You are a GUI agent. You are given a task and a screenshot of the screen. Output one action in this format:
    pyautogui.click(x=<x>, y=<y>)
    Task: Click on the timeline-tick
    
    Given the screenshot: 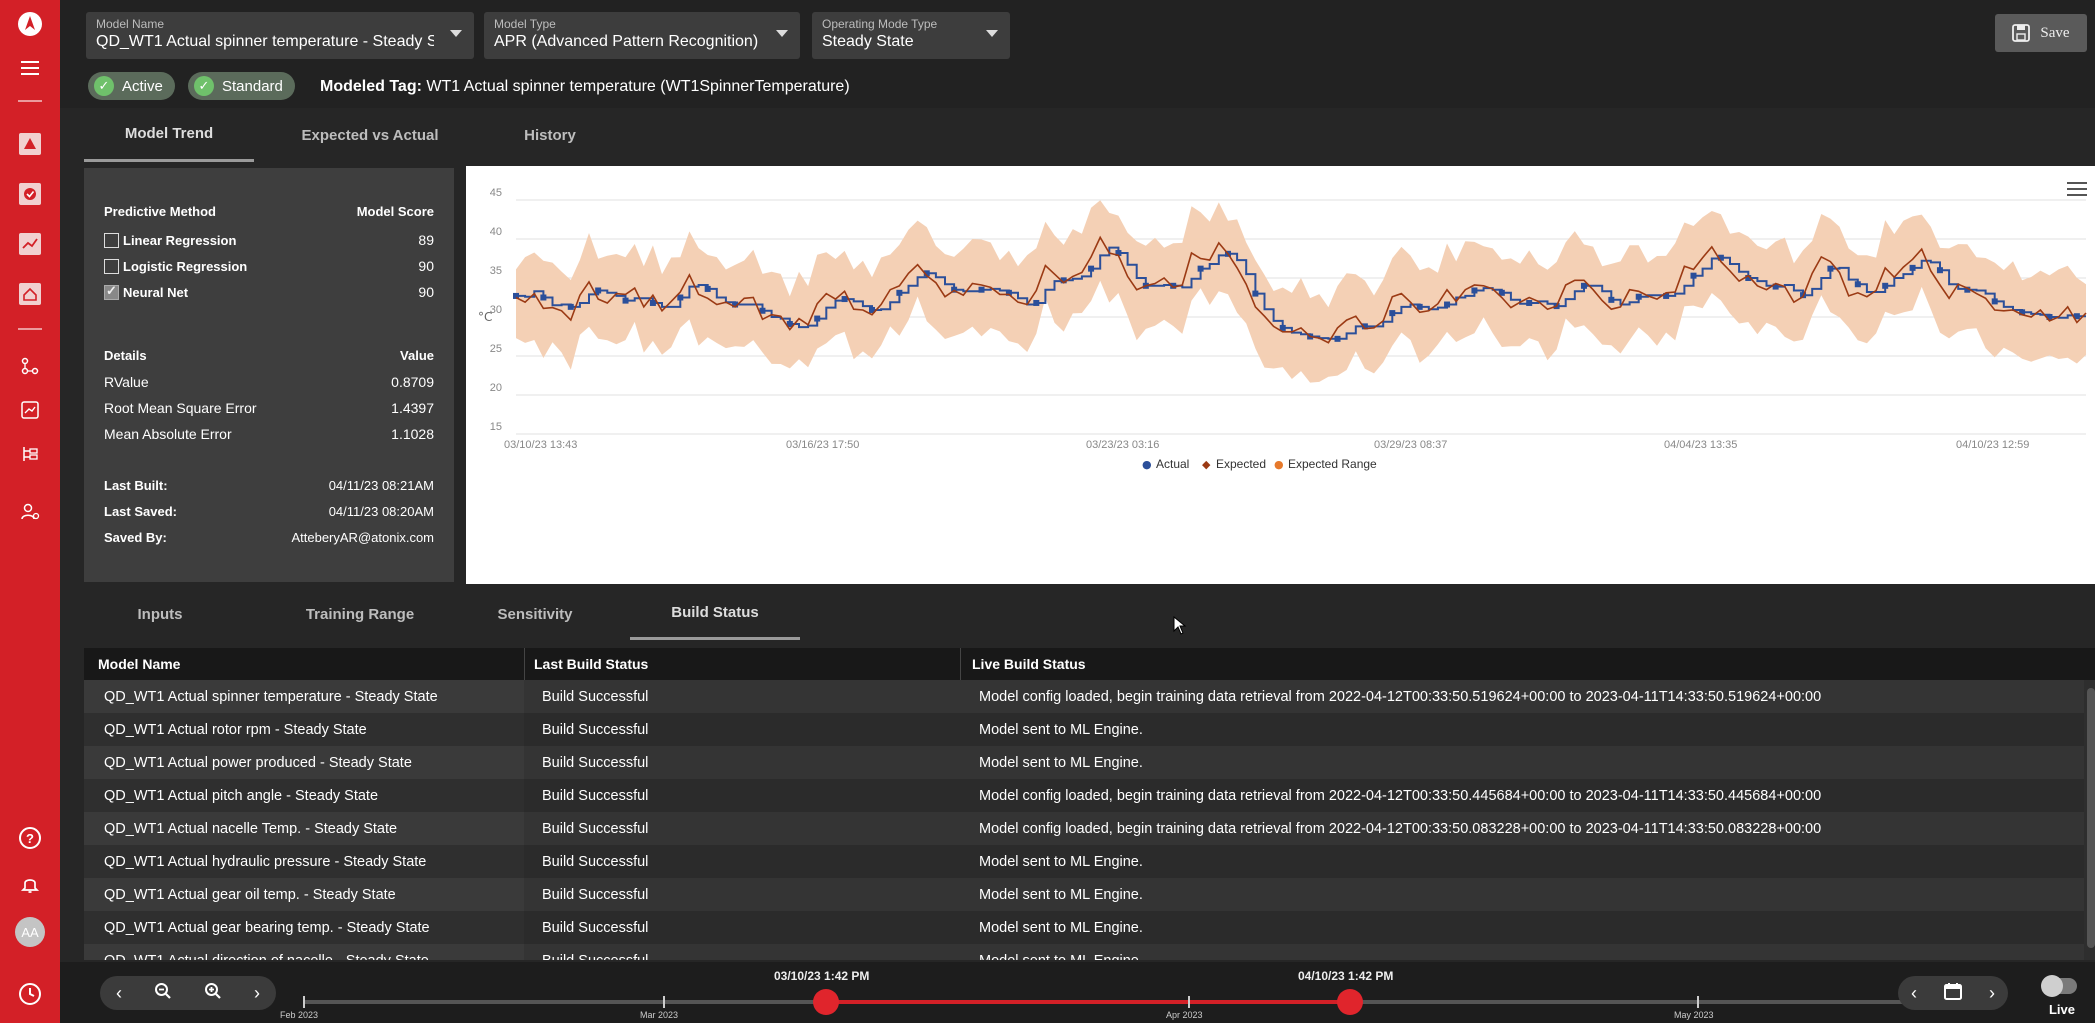 What is the action you would take?
    pyautogui.click(x=1189, y=1002)
    